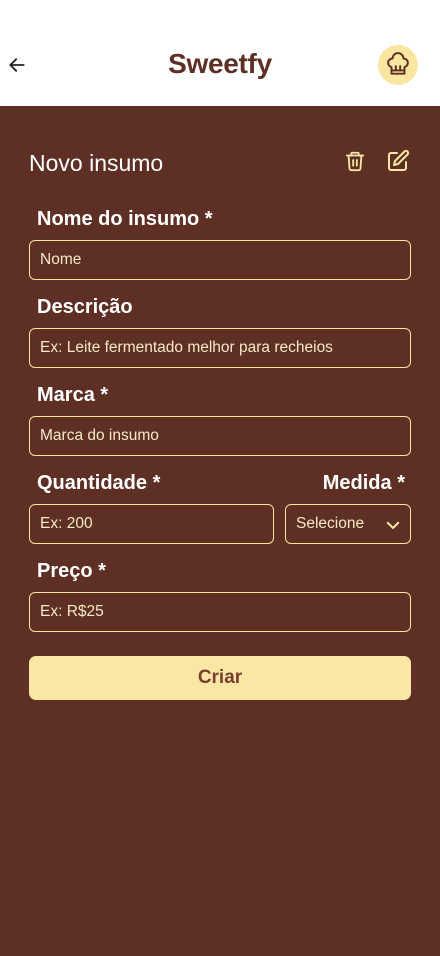 This screenshot has width=440, height=956. What do you see at coordinates (151, 524) in the screenshot?
I see `quantity-input: Ex: 200` at bounding box center [151, 524].